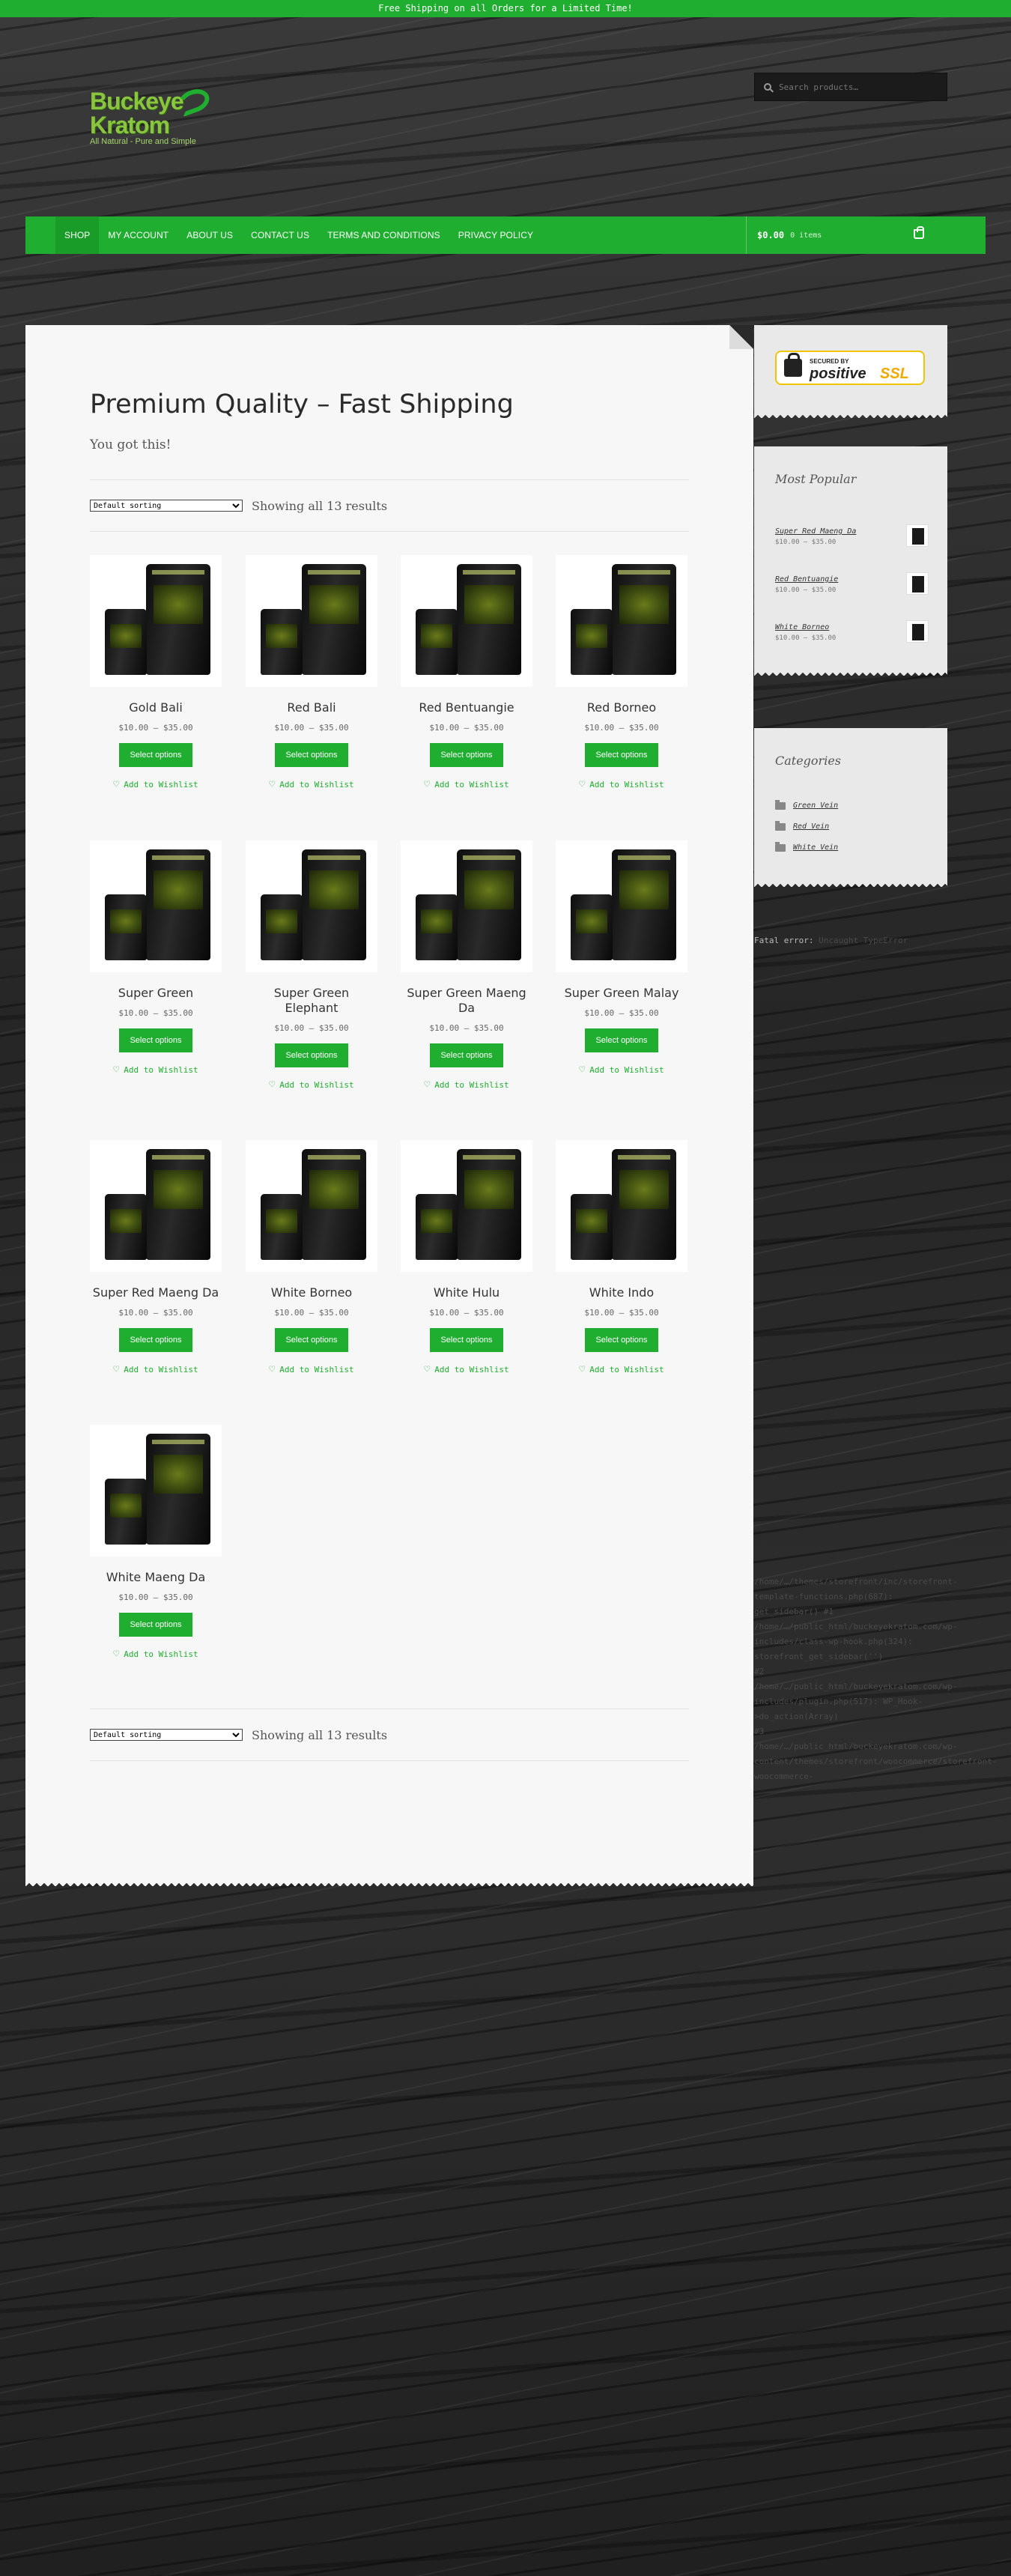 The image size is (1011, 2576). I want to click on category-link: White Vein, so click(816, 847).